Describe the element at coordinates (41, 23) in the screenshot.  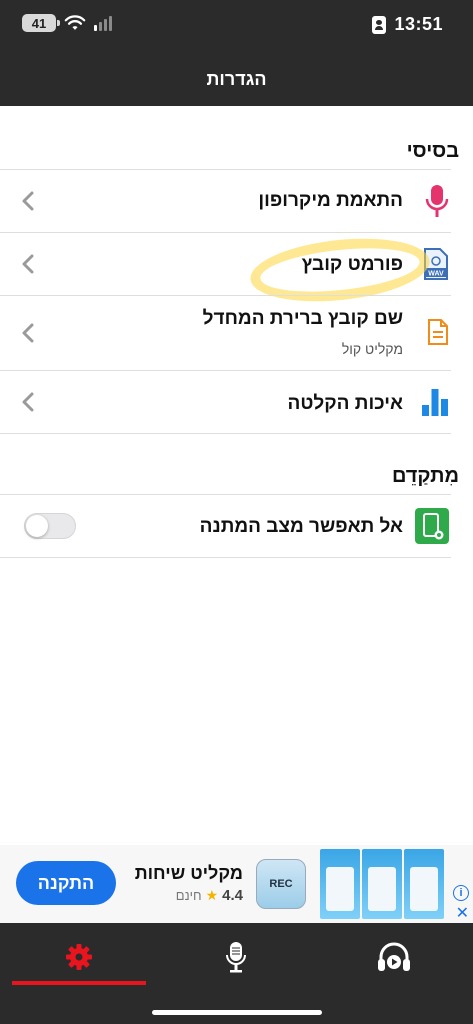
I see `battery-indicator: 41` at that location.